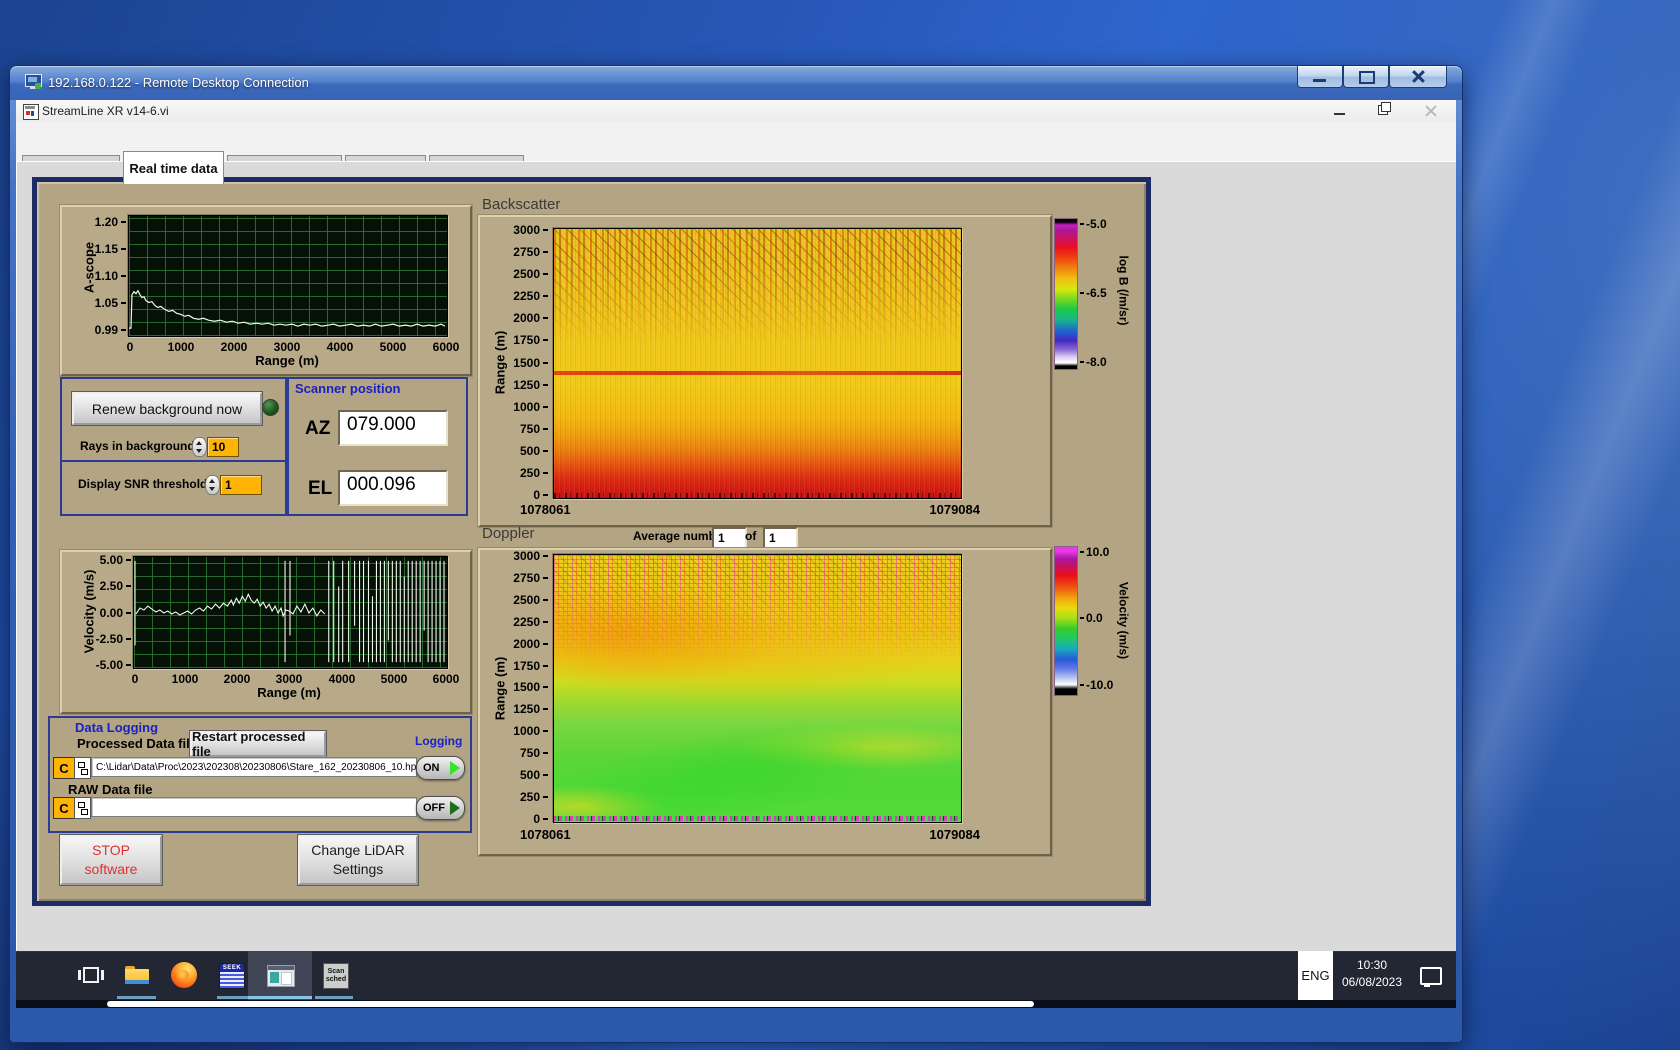  What do you see at coordinates (212, 485) in the screenshot?
I see `snr-spinner` at bounding box center [212, 485].